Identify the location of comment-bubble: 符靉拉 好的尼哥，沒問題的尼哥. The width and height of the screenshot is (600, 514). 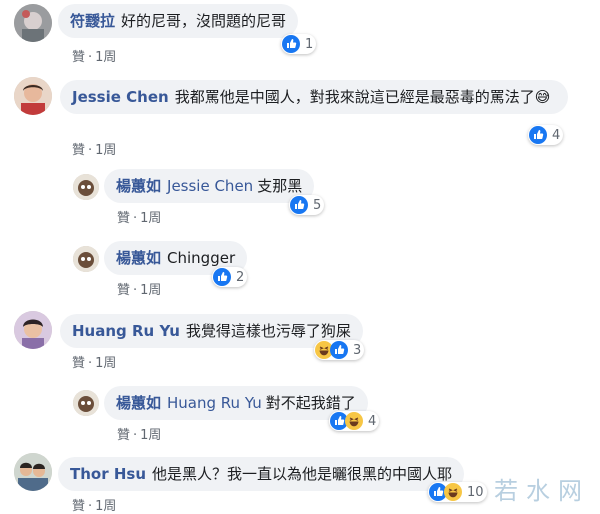
(178, 21).